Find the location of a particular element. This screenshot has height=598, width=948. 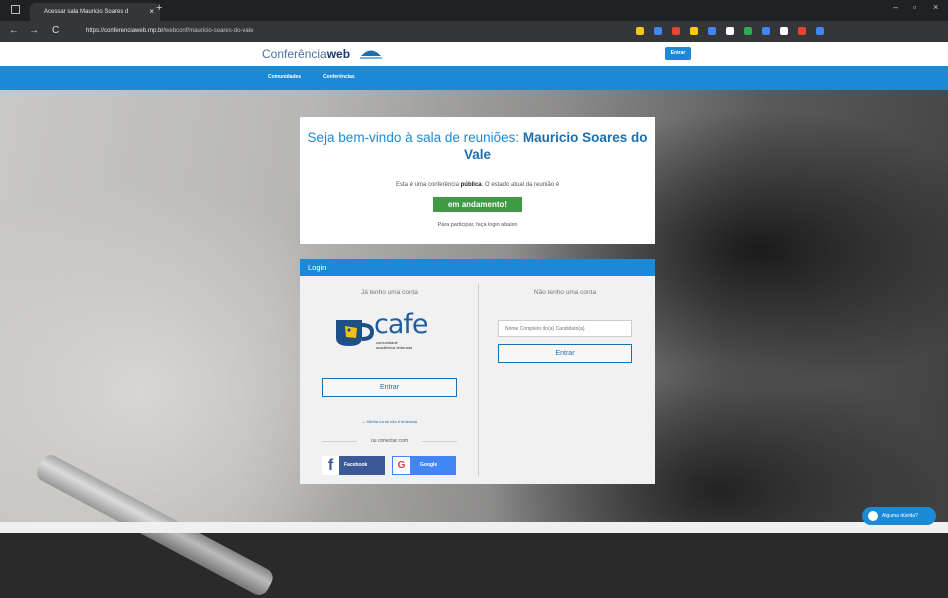

cafe-subtitle: comunidade acadêmica federada is located at coordinates (394, 345).